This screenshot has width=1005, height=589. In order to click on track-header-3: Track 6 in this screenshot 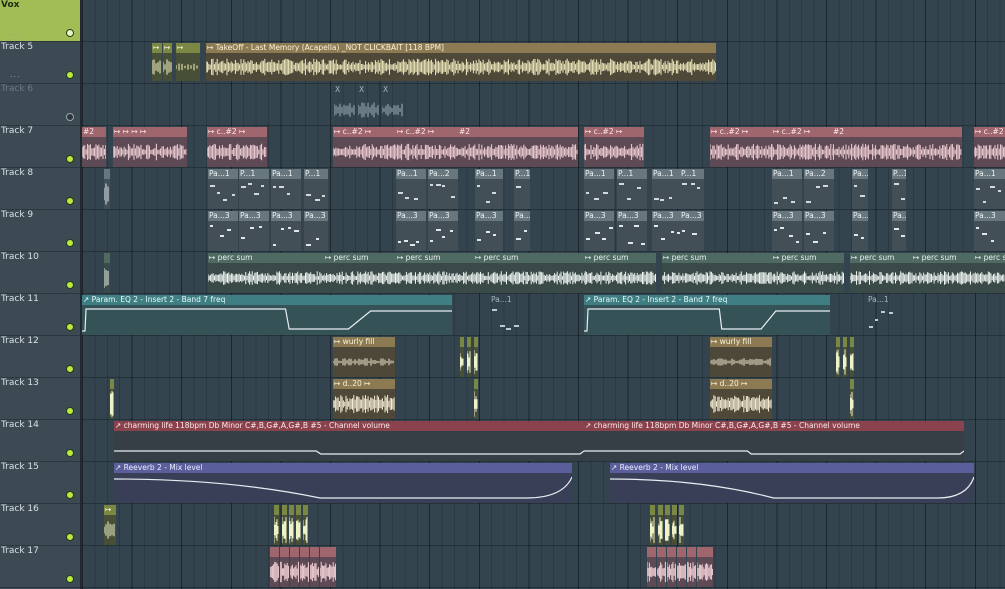, I will do `click(40, 105)`.